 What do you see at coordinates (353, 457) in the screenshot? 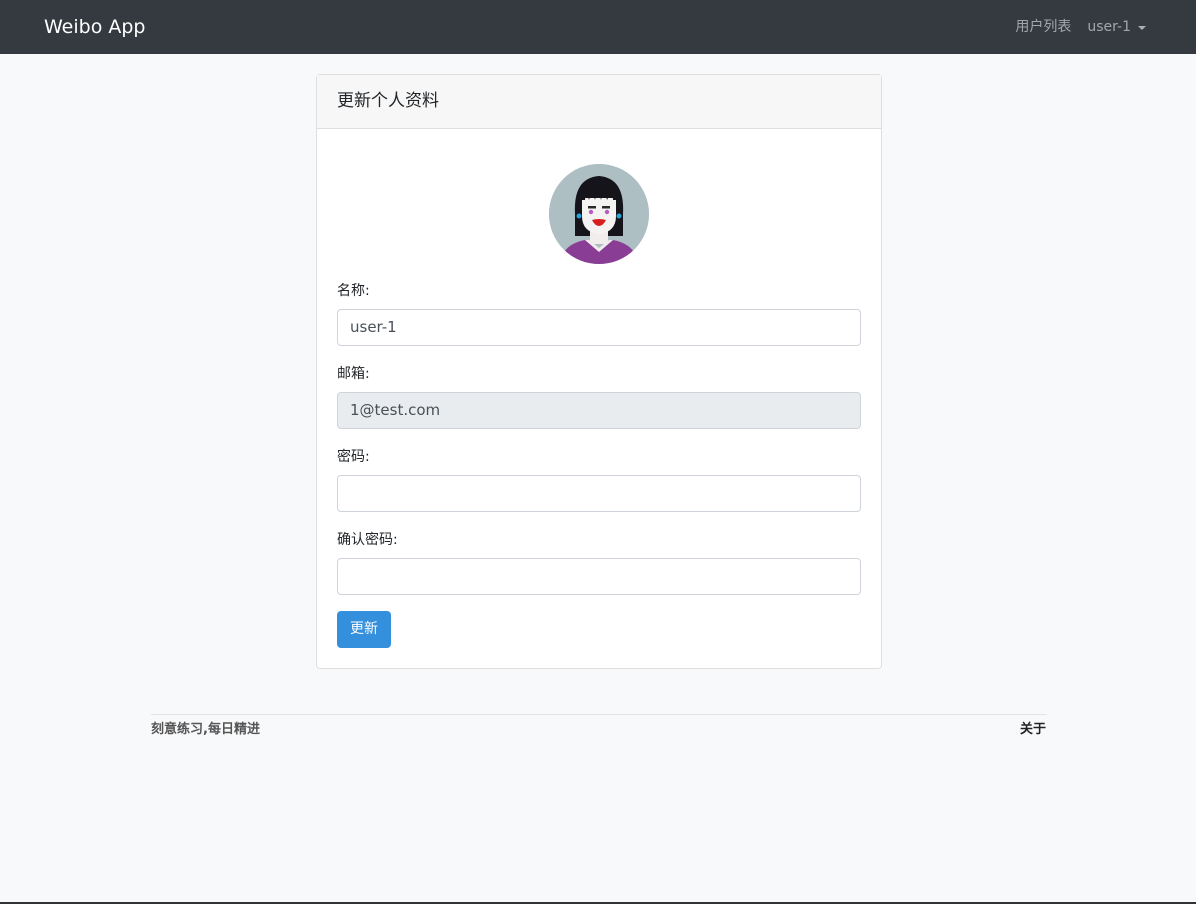
I see `password-label: 密码:` at bounding box center [353, 457].